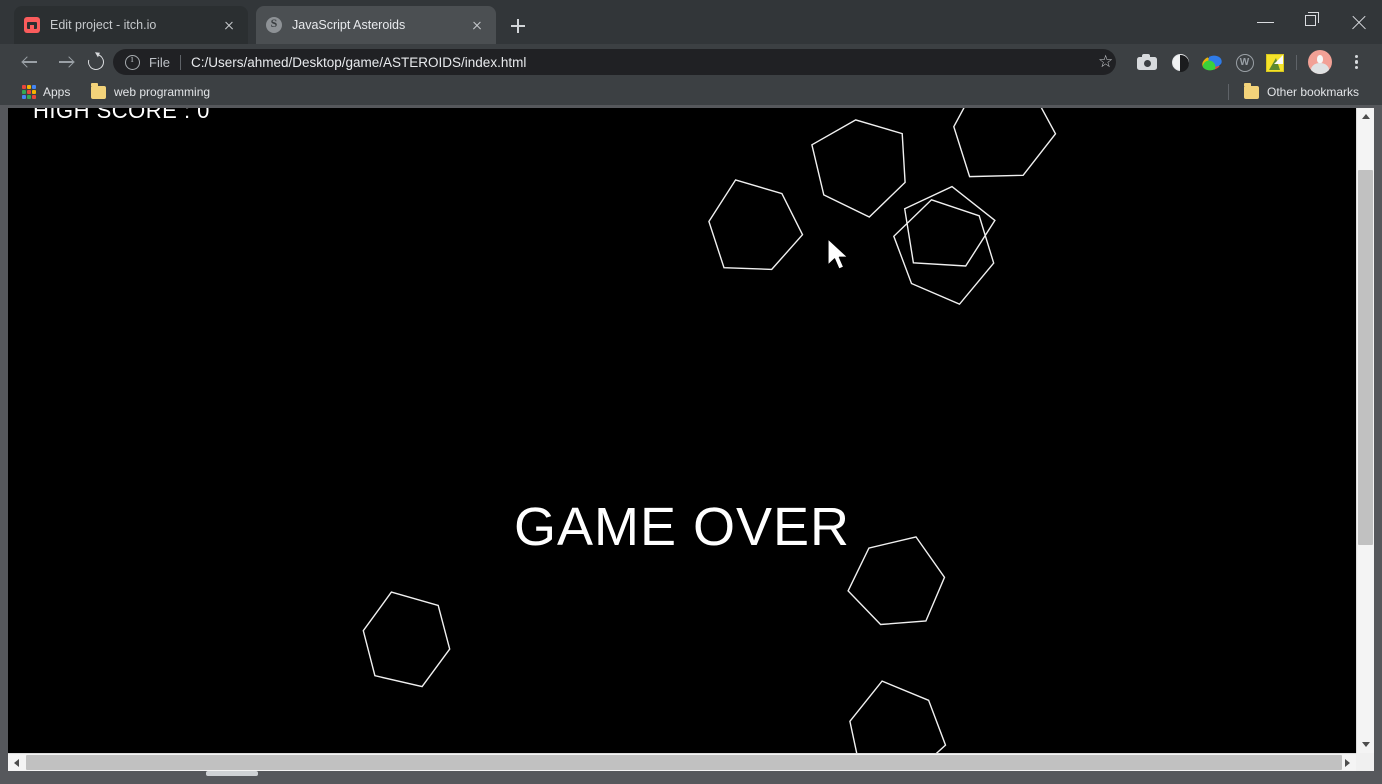  Describe the element at coordinates (838, 254) in the screenshot. I see `mouse-cursor` at that location.